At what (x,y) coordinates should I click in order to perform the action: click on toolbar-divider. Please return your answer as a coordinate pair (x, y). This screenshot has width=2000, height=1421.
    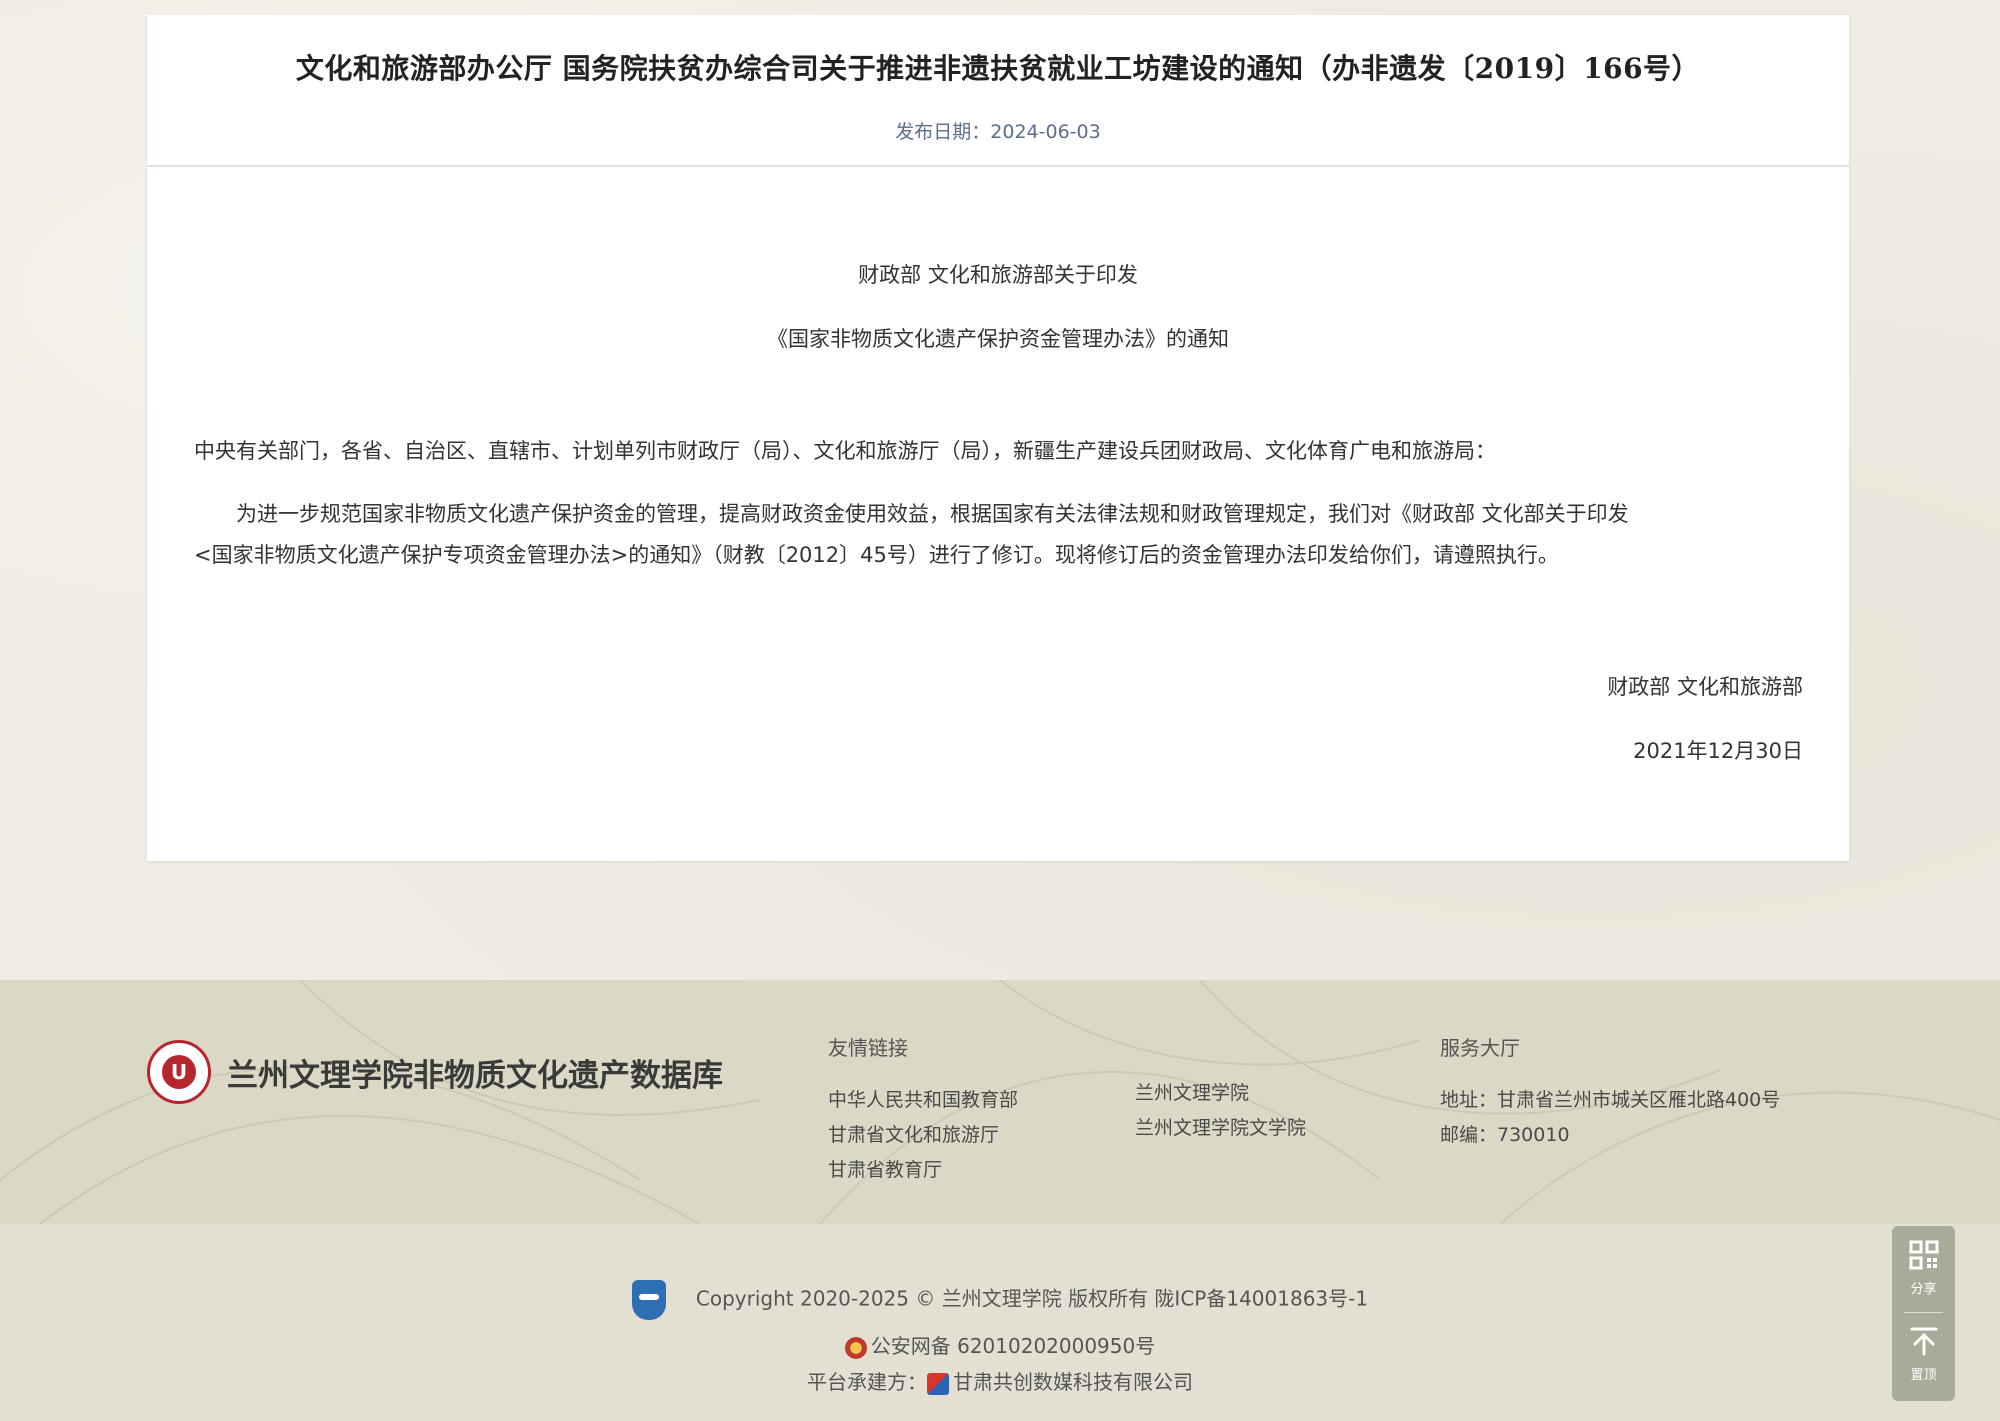
    Looking at the image, I should click on (1923, 1312).